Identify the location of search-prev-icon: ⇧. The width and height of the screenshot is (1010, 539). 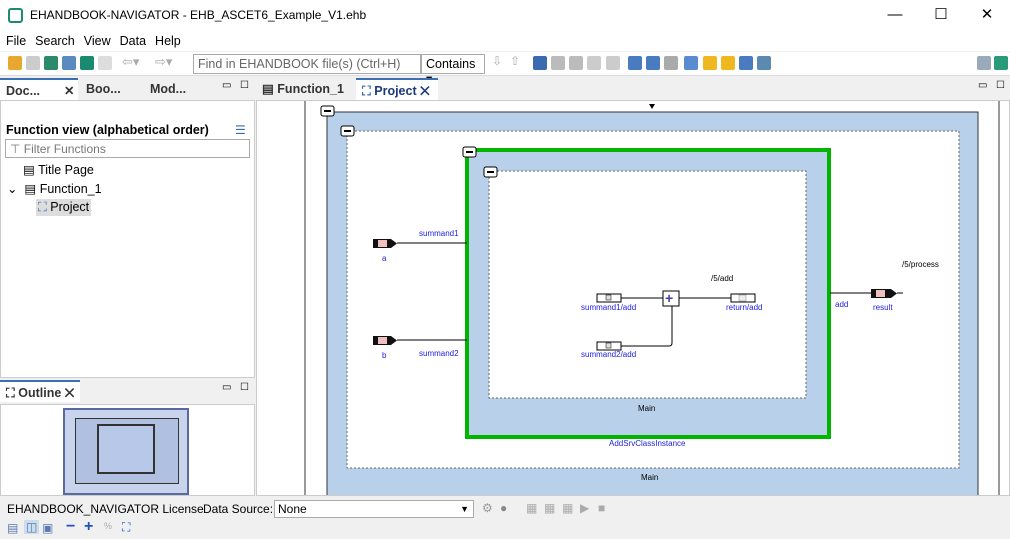
(517, 61).